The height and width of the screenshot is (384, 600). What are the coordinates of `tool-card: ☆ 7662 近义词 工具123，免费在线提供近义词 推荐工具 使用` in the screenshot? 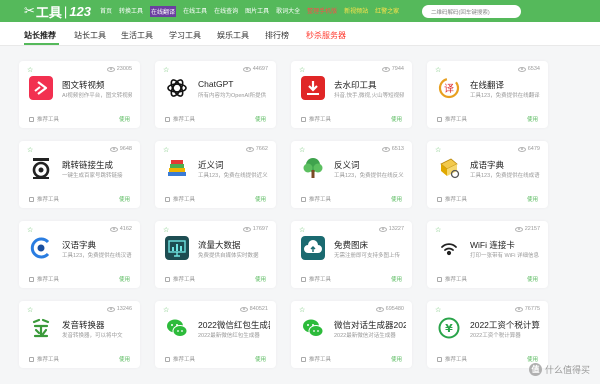 It's located at (215, 174).